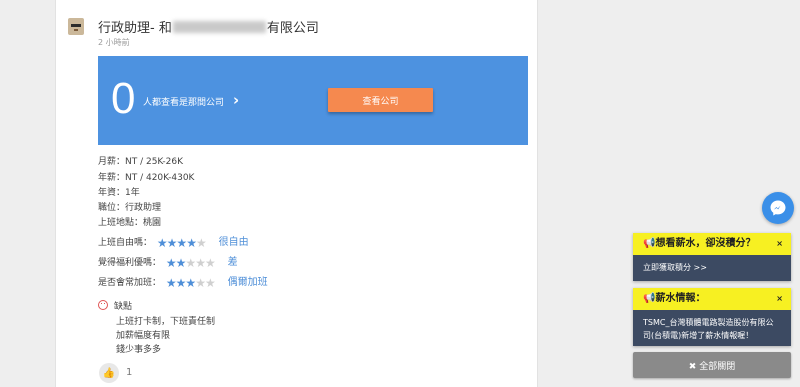  What do you see at coordinates (236, 100) in the screenshot?
I see `chevron-right-icon: ›` at bounding box center [236, 100].